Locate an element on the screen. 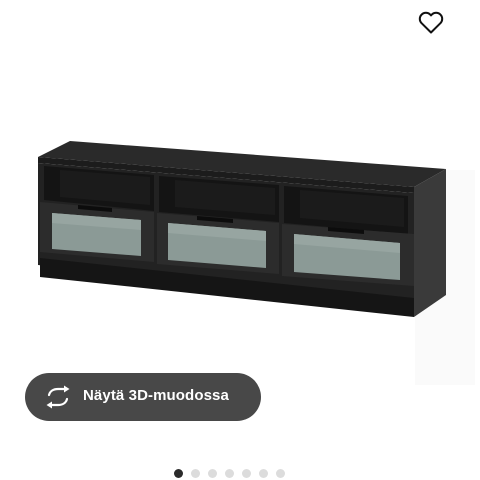 Image resolution: width=480 pixels, height=480 pixels. view-3d-button: Näytä 3D-muodossa is located at coordinates (143, 397).